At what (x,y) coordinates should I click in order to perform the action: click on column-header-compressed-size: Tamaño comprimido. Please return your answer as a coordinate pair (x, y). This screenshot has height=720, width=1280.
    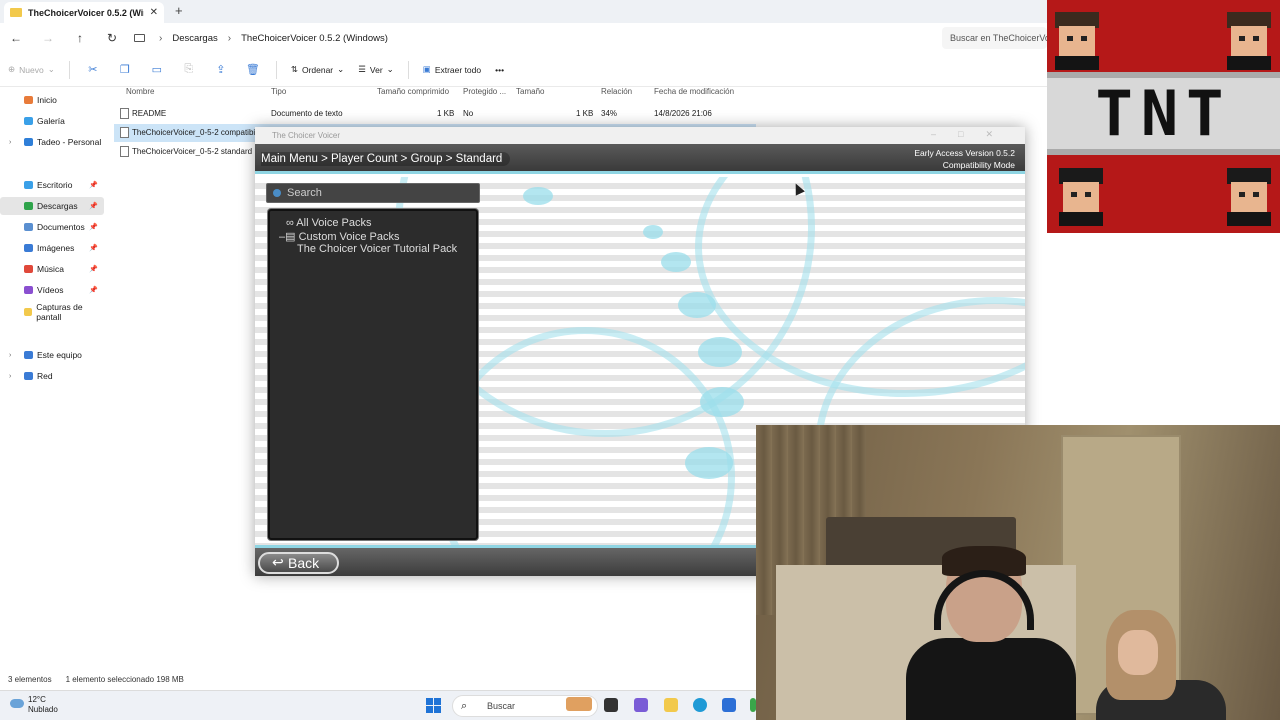
    Looking at the image, I should click on (413, 94).